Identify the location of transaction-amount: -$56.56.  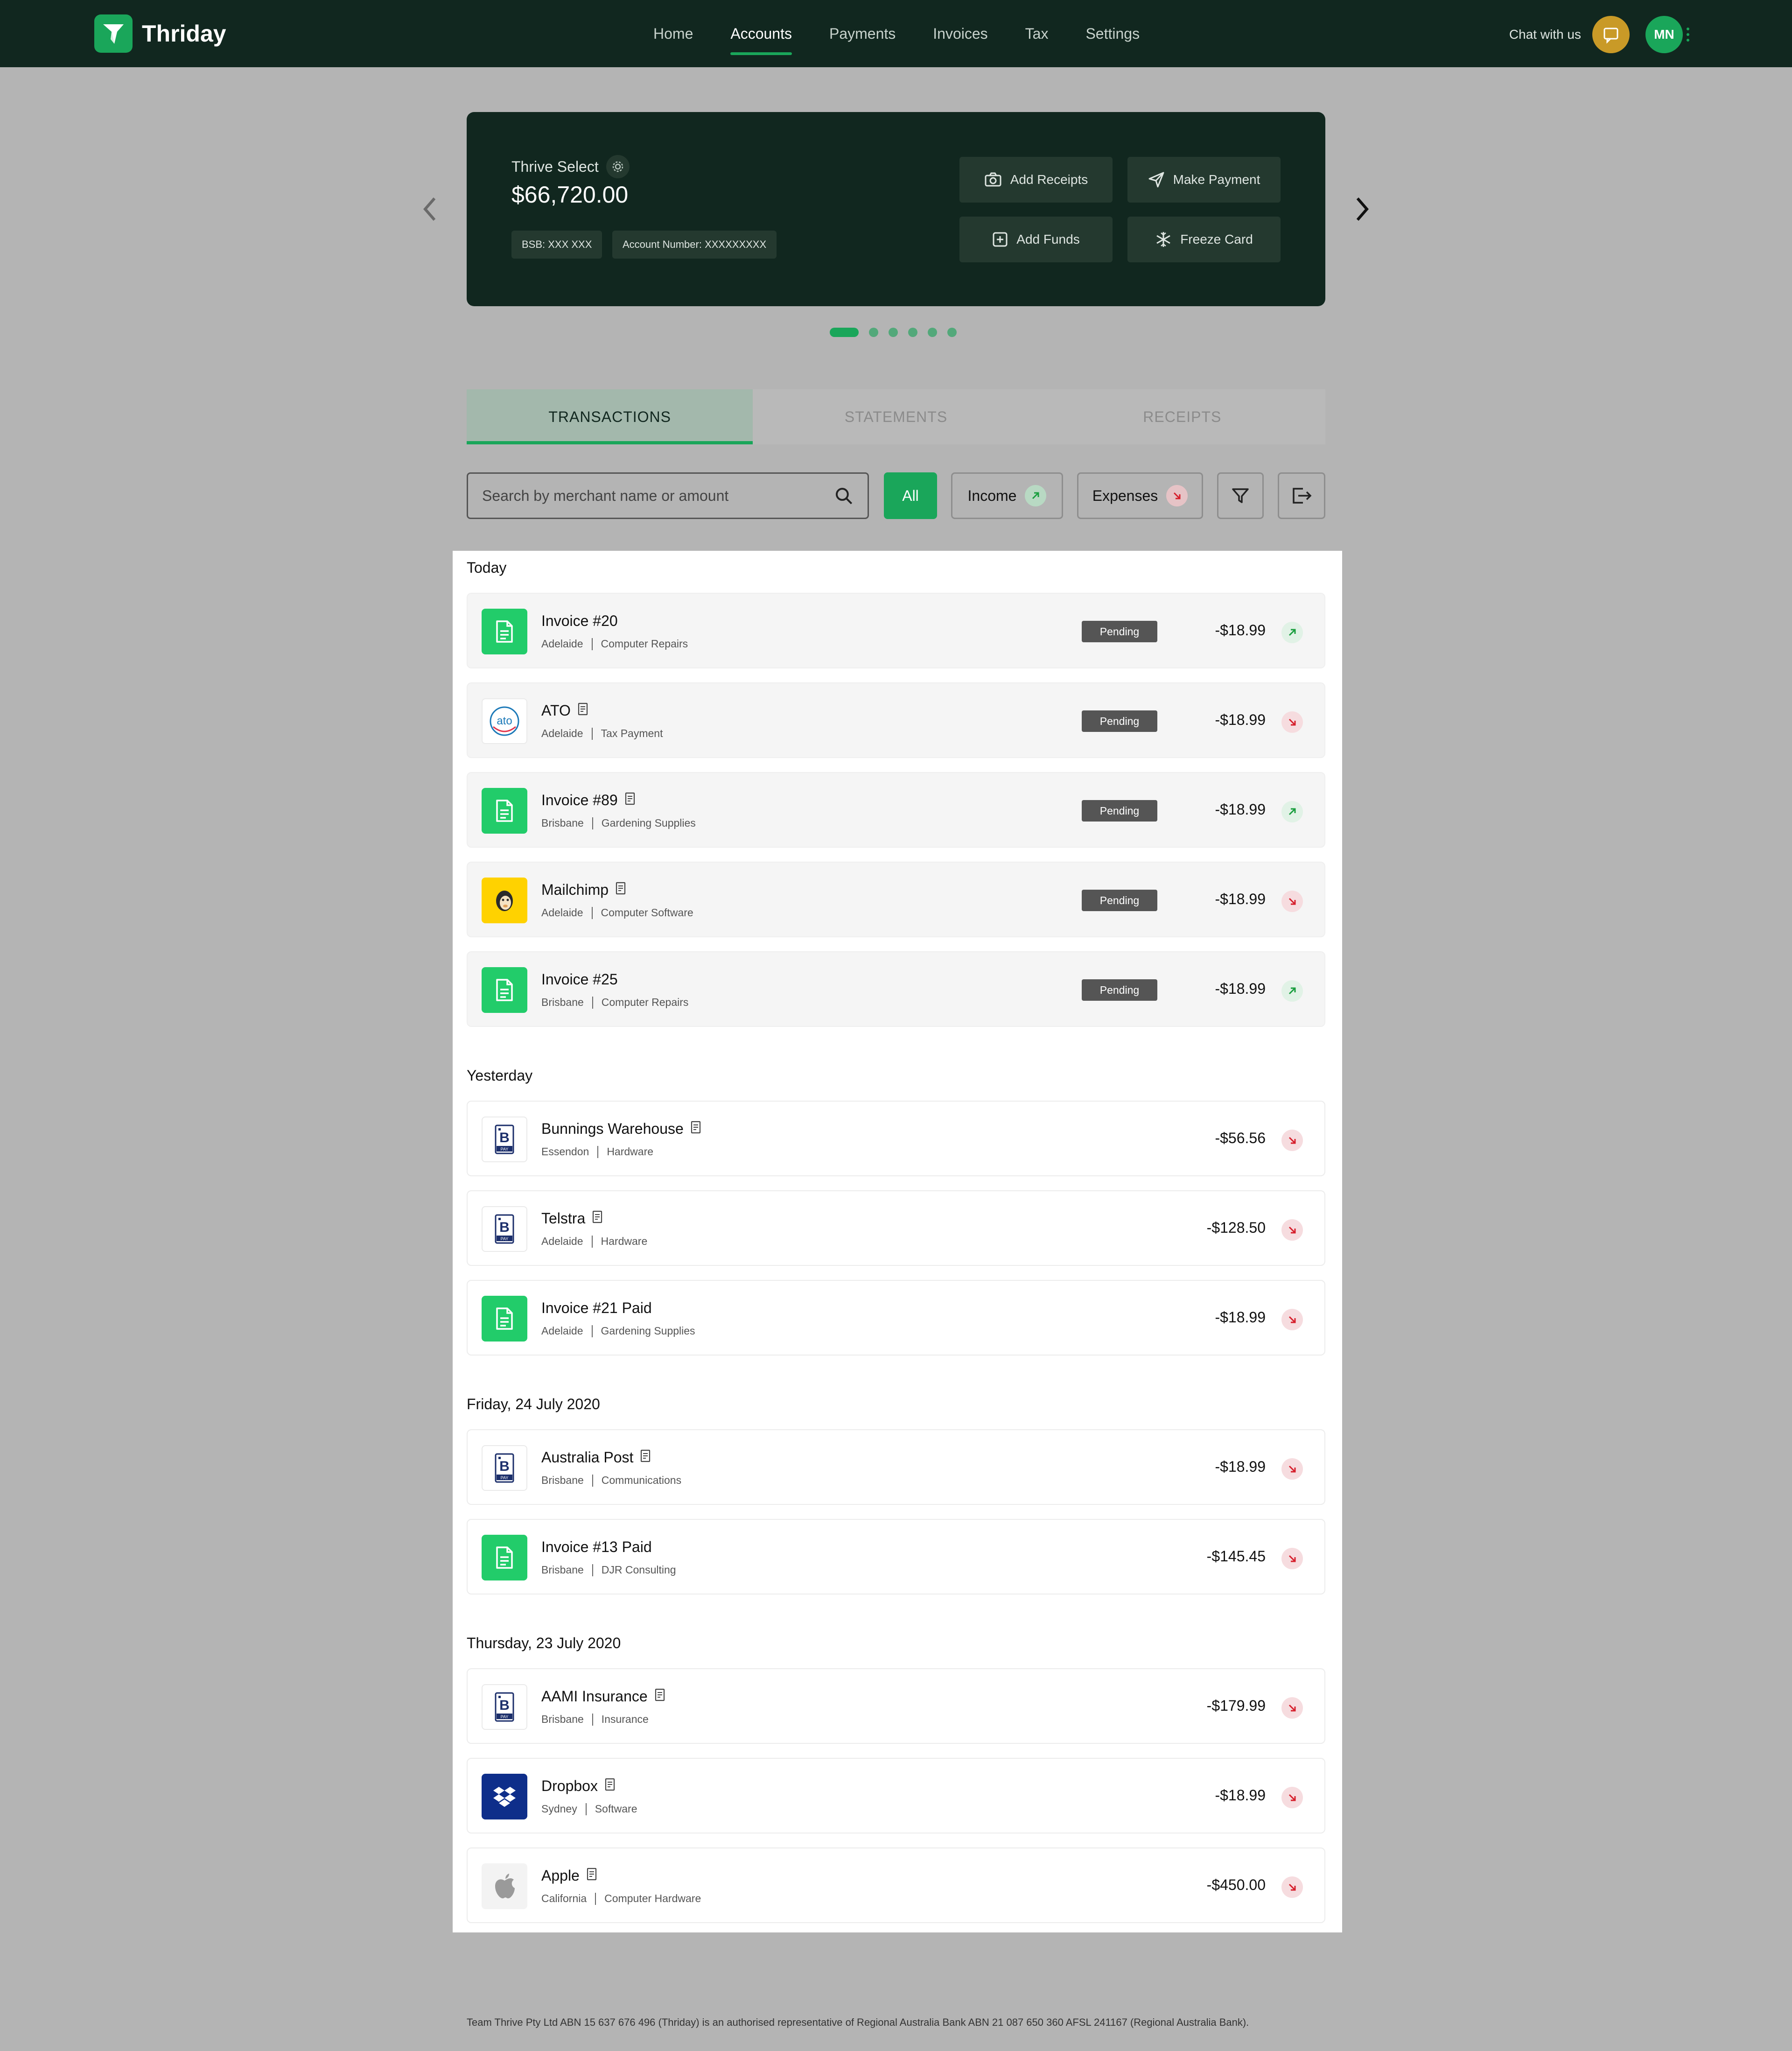
(1240, 1138).